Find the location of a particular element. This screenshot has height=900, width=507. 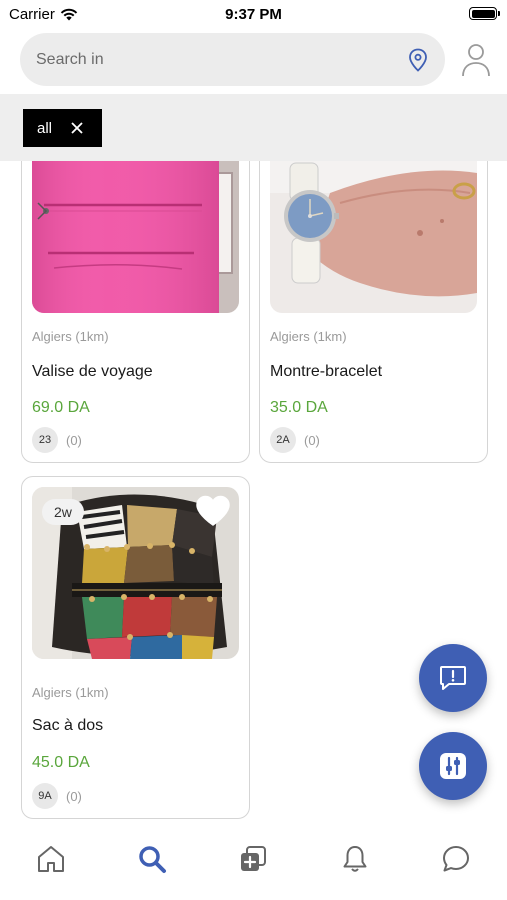

listing-image: 2w is located at coordinates (135, 573).